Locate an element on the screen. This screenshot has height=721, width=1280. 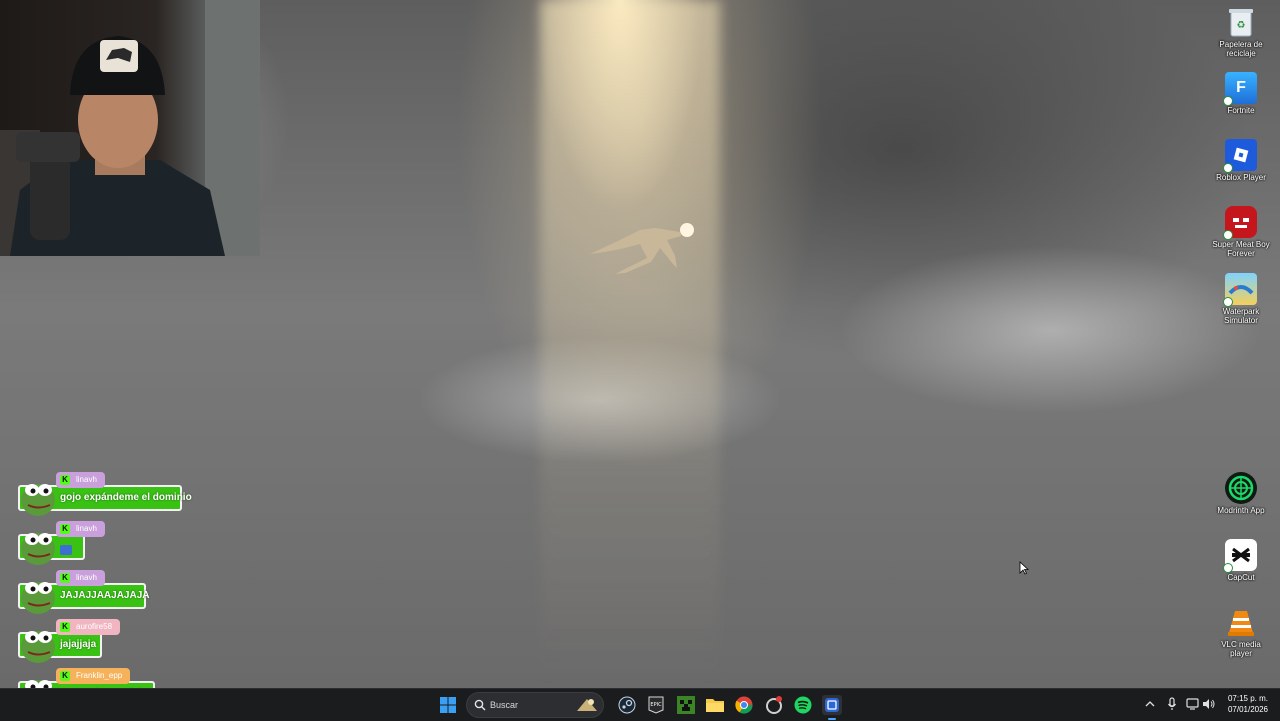
vlc-media-player-shortcut: VLC media player is located at coordinates (1241, 632).